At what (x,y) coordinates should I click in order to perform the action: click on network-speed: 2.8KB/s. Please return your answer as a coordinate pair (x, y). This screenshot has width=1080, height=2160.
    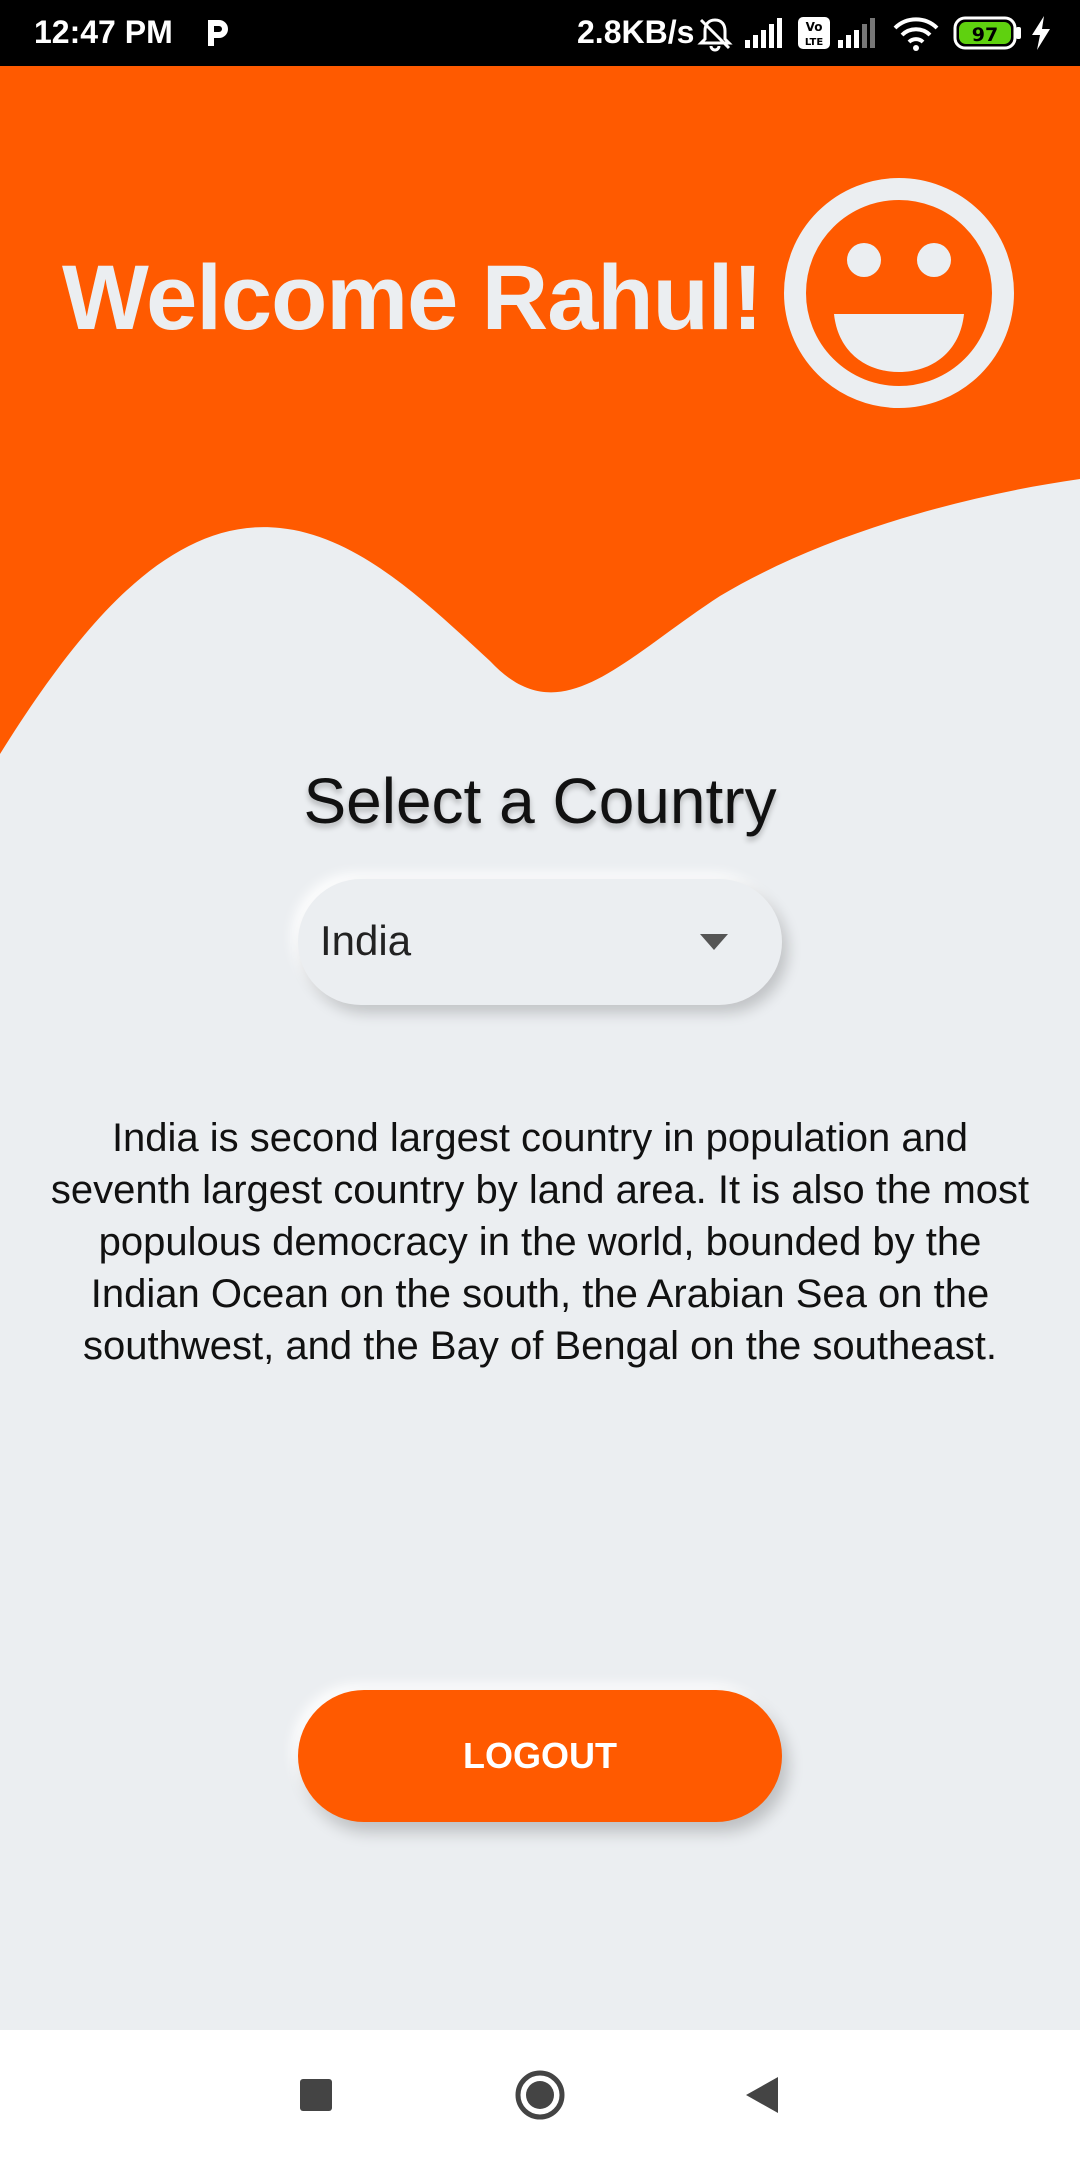
    Looking at the image, I should click on (636, 32).